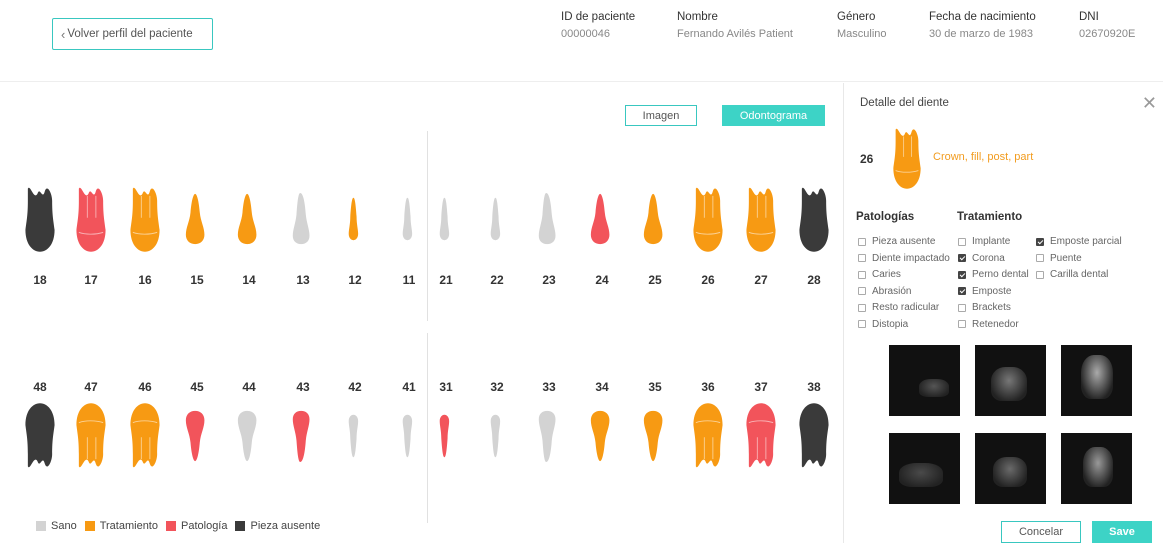  Describe the element at coordinates (497, 387) in the screenshot. I see `tooth-number-32: 32` at that location.